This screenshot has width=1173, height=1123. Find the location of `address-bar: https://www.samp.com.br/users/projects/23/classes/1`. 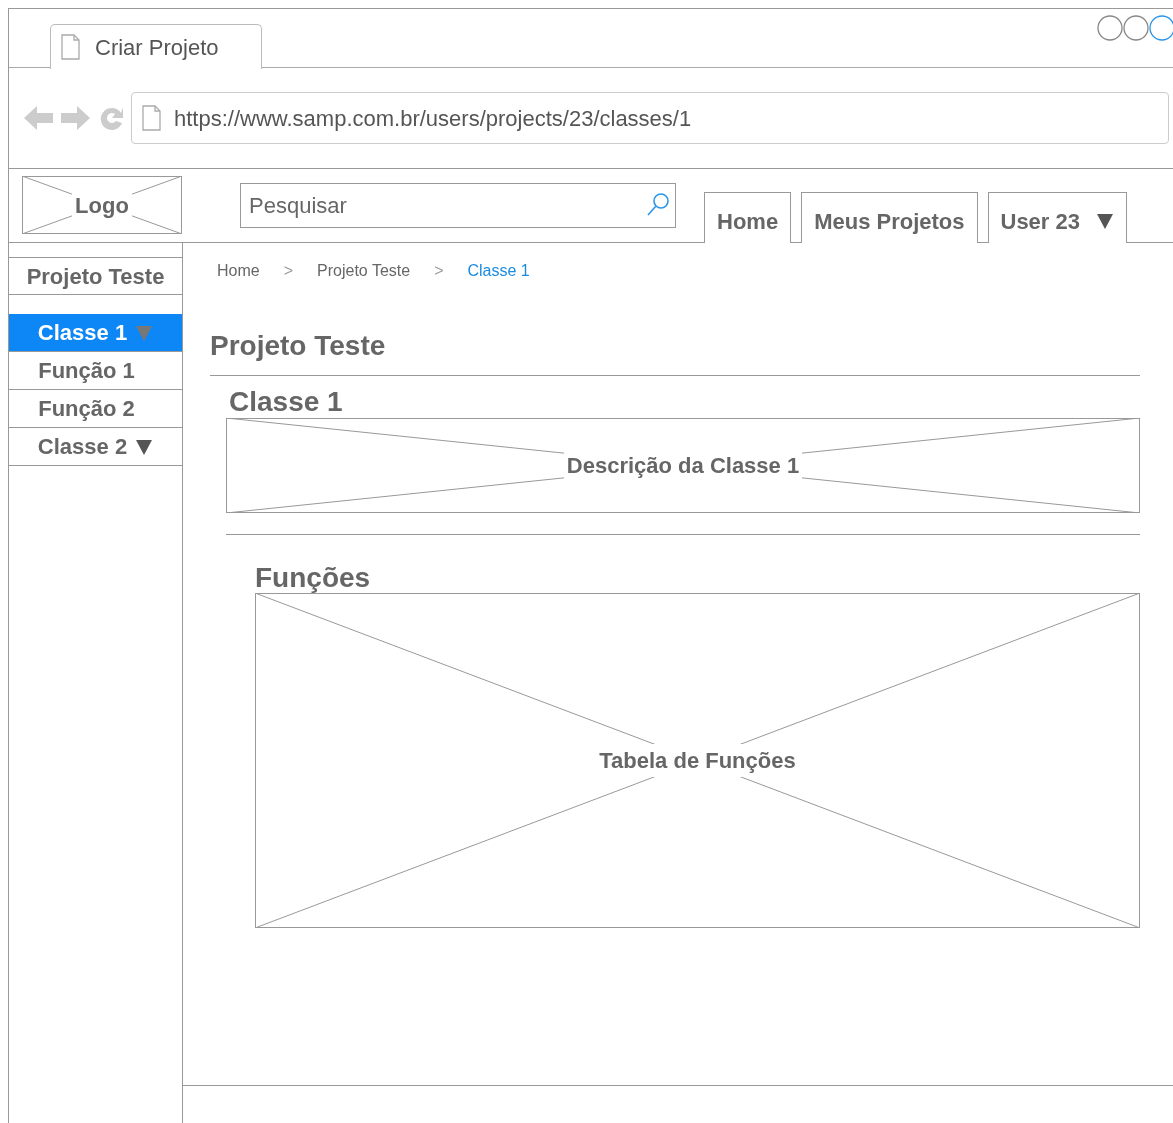

address-bar: https://www.samp.com.br/users/projects/23/classes/1 is located at coordinates (650, 118).